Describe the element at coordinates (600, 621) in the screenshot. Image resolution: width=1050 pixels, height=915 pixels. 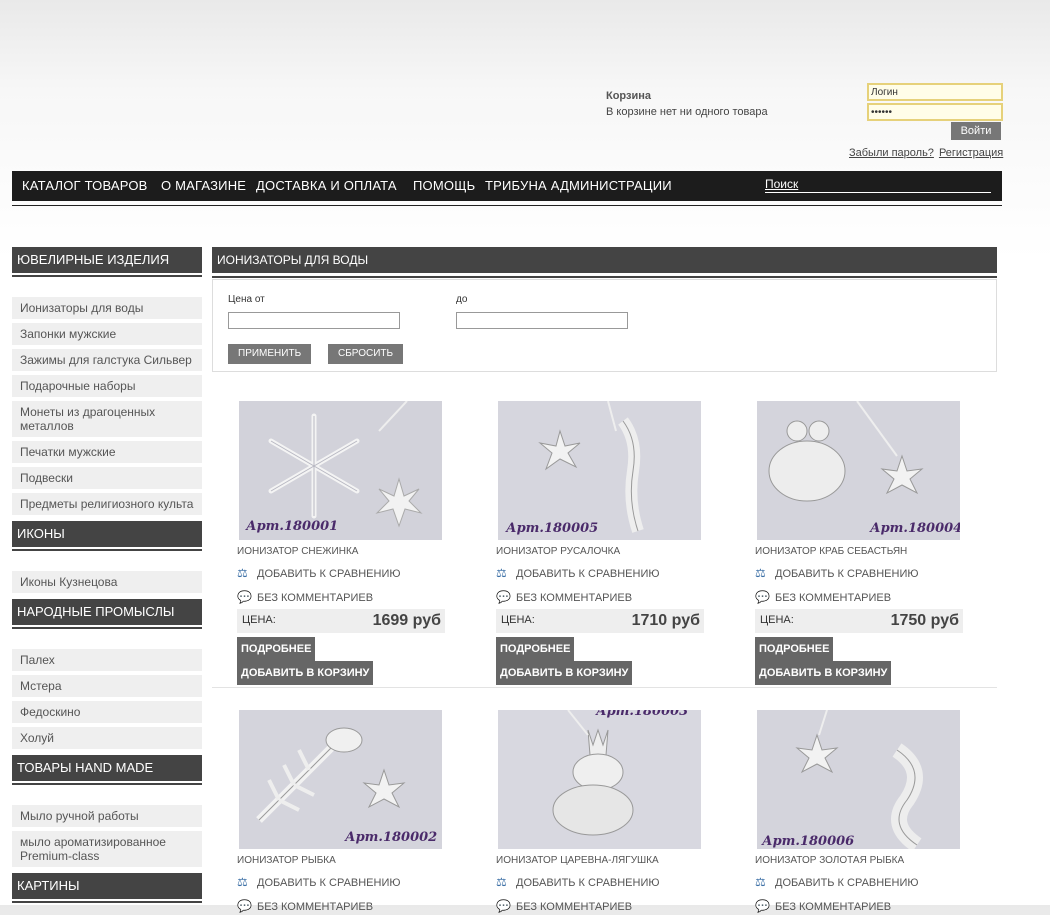
I see `price-box: ЦЕНА: 1710 руб` at that location.